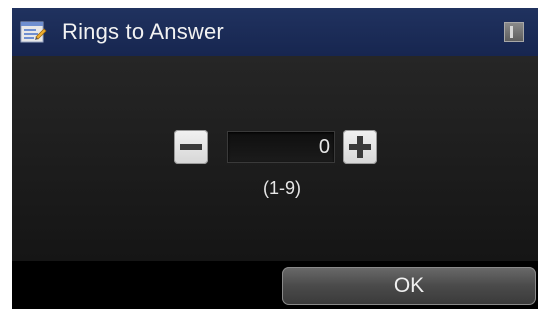  I want to click on increase-button, so click(360, 147).